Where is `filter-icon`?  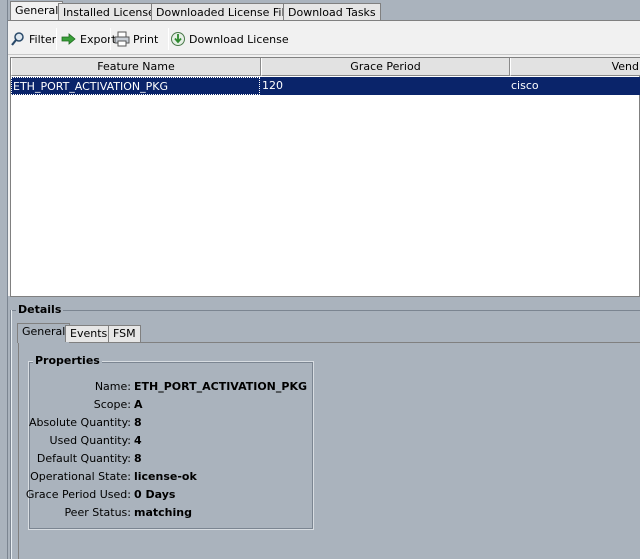
filter-icon is located at coordinates (18, 39).